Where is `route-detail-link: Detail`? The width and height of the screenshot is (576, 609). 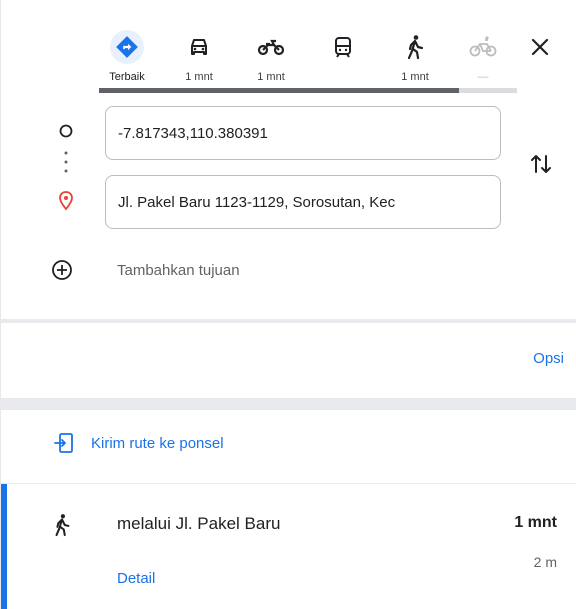 route-detail-link: Detail is located at coordinates (136, 578).